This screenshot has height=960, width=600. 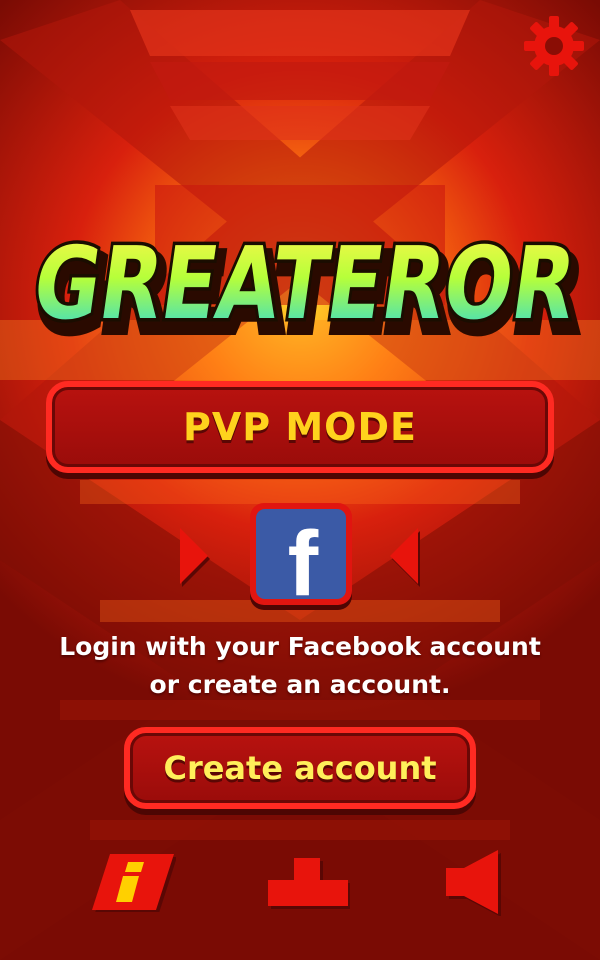 I want to click on facebook-icon: f, so click(x=303, y=556).